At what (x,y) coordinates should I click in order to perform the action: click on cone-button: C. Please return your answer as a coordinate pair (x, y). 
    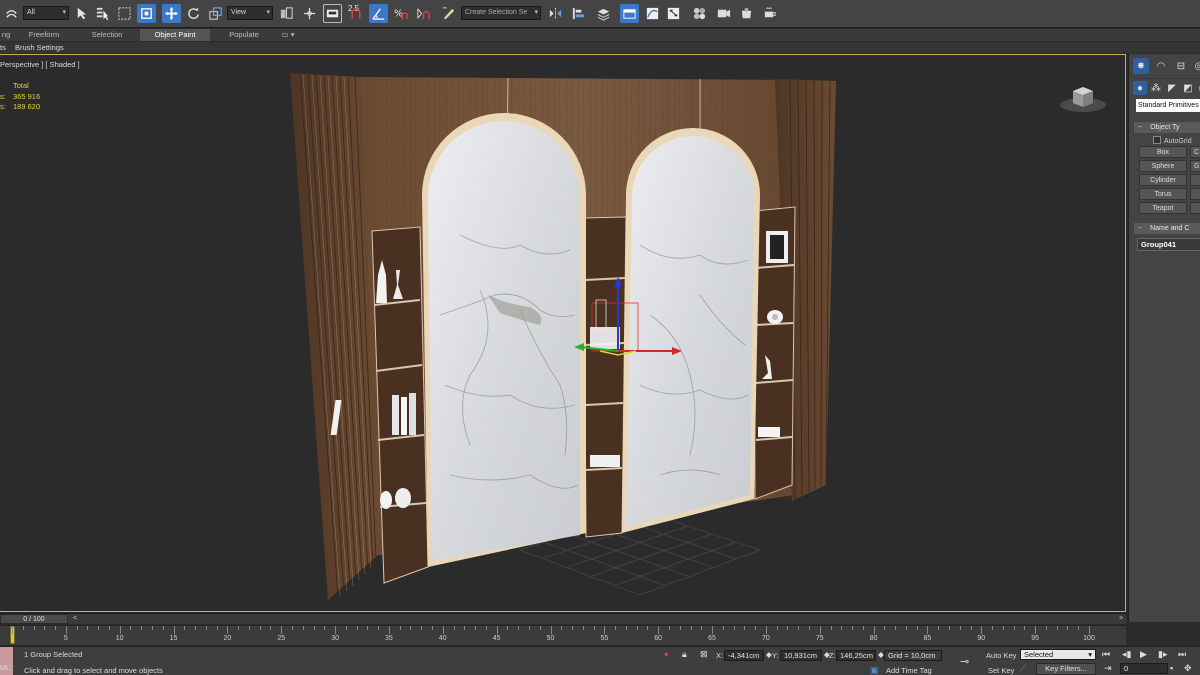
    Looking at the image, I should click on (1195, 152).